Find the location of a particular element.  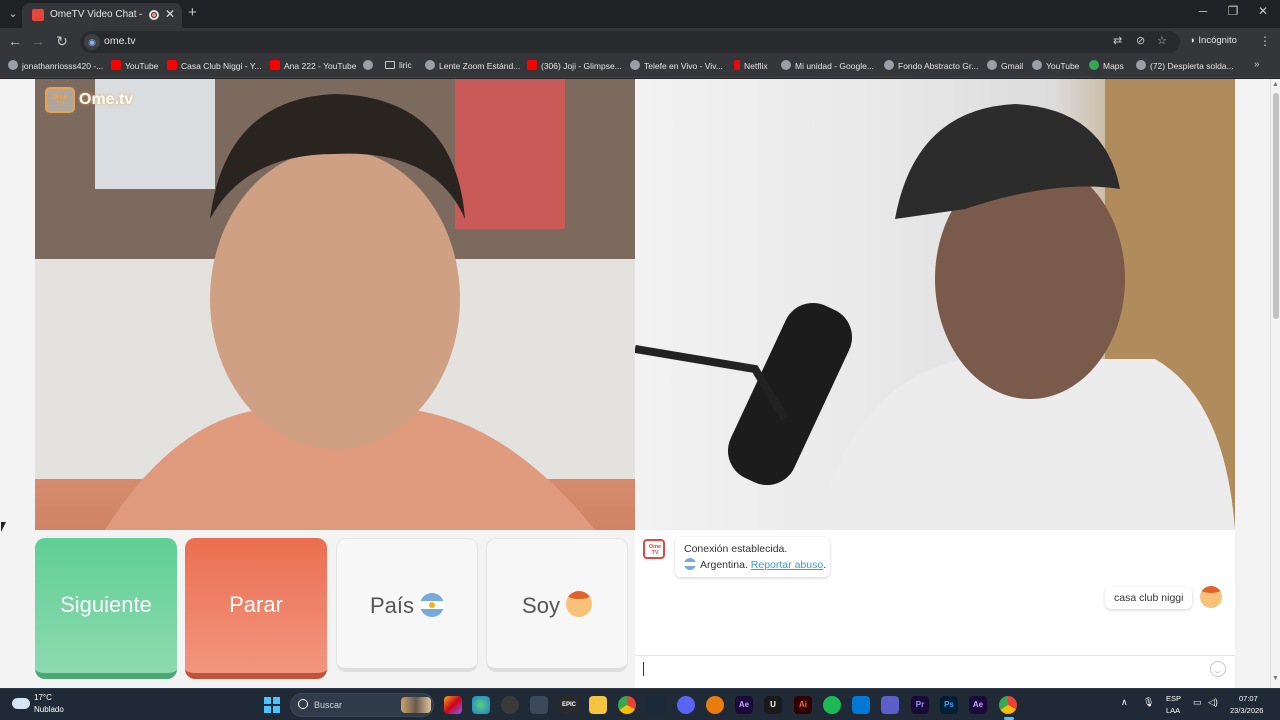

stranger-country: Argentina. Reportar abuso. is located at coordinates (755, 564).